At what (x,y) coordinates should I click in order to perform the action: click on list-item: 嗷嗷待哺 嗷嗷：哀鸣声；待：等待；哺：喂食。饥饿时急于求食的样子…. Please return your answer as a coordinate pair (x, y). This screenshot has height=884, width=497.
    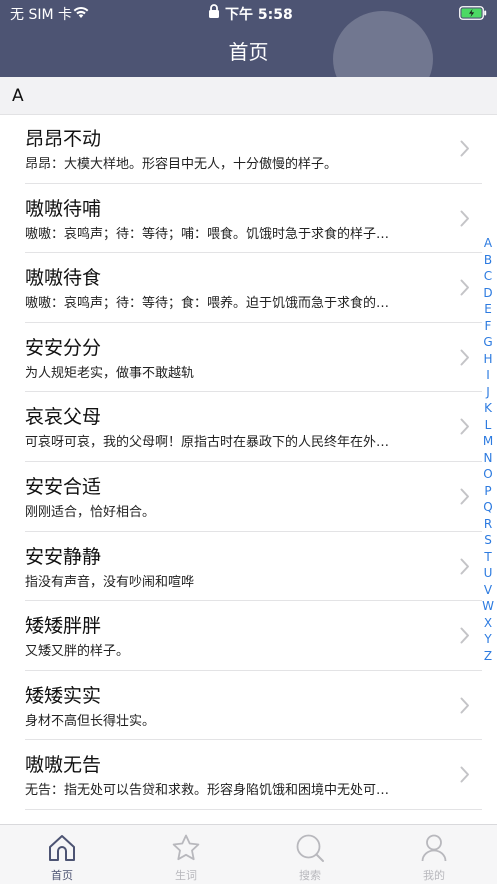
    Looking at the image, I should click on (248, 219).